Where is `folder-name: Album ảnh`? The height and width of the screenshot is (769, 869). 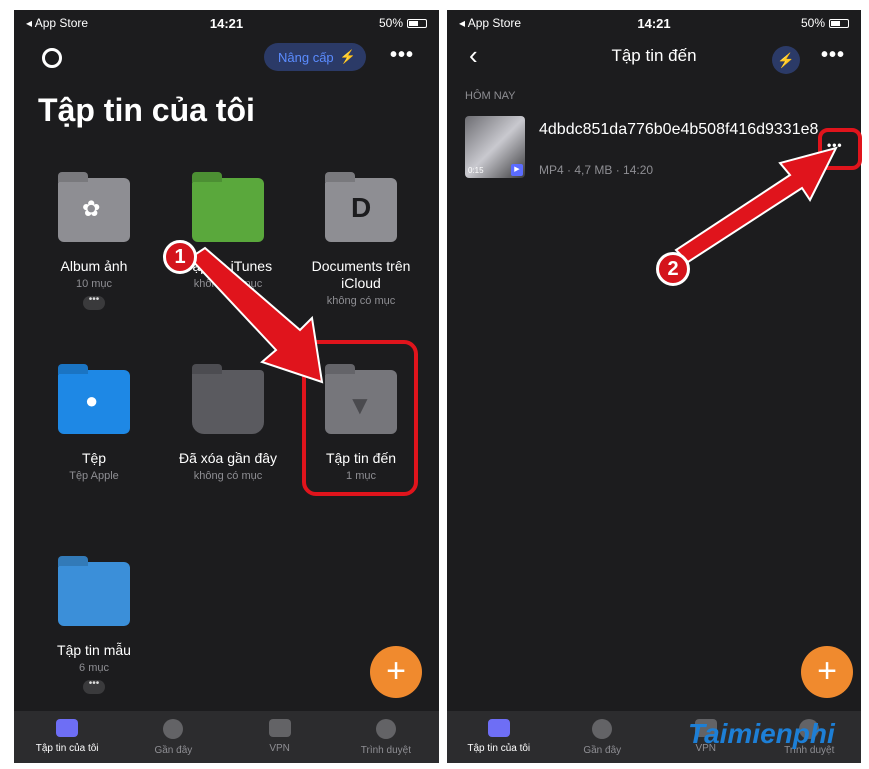
folder-name: Album ảnh is located at coordinates (94, 266).